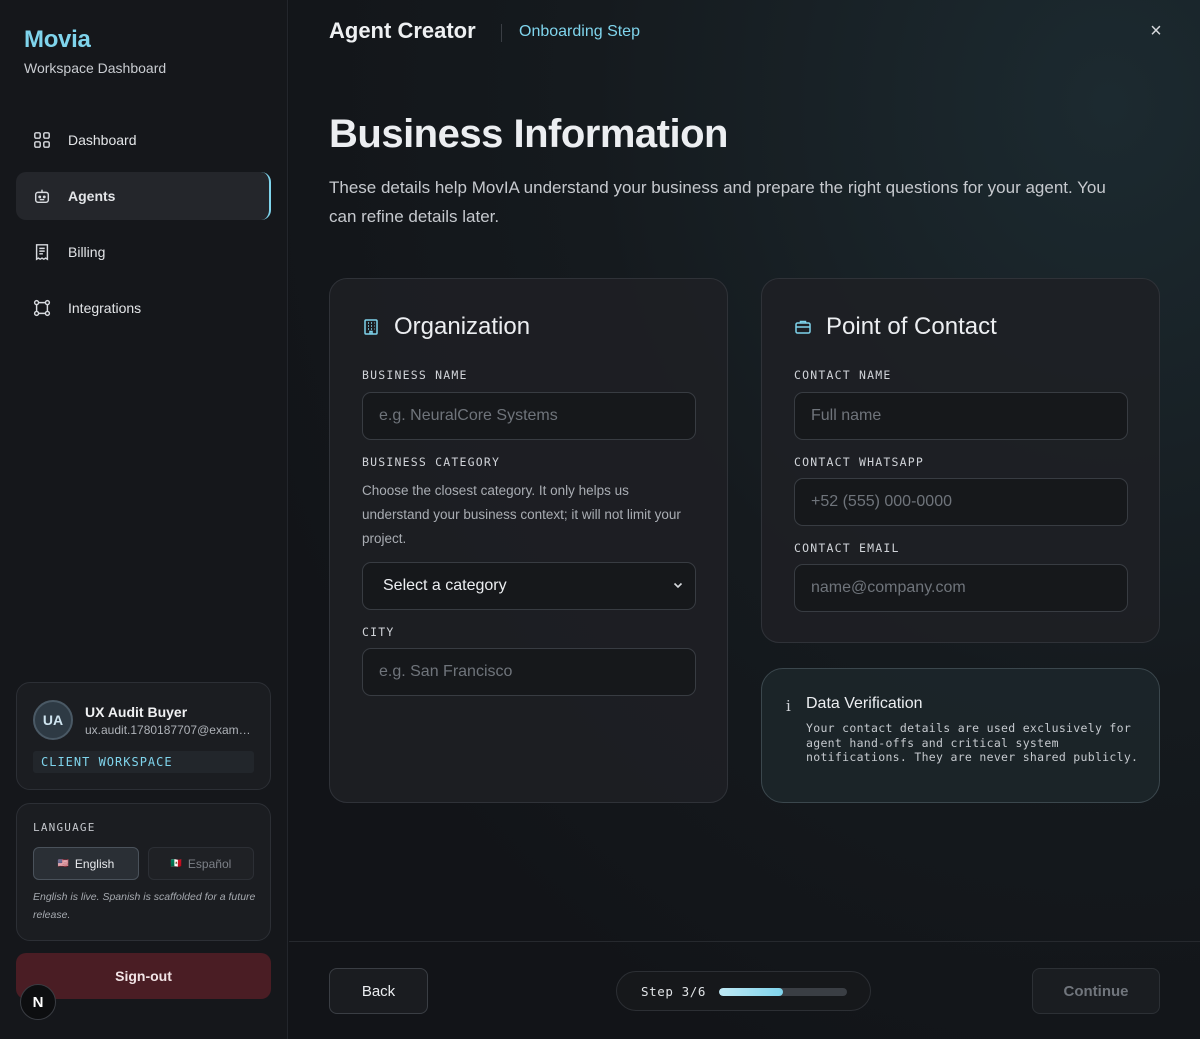 Image resolution: width=1200 pixels, height=1039 pixels. Describe the element at coordinates (529, 416) in the screenshot. I see `business-name-input` at that location.